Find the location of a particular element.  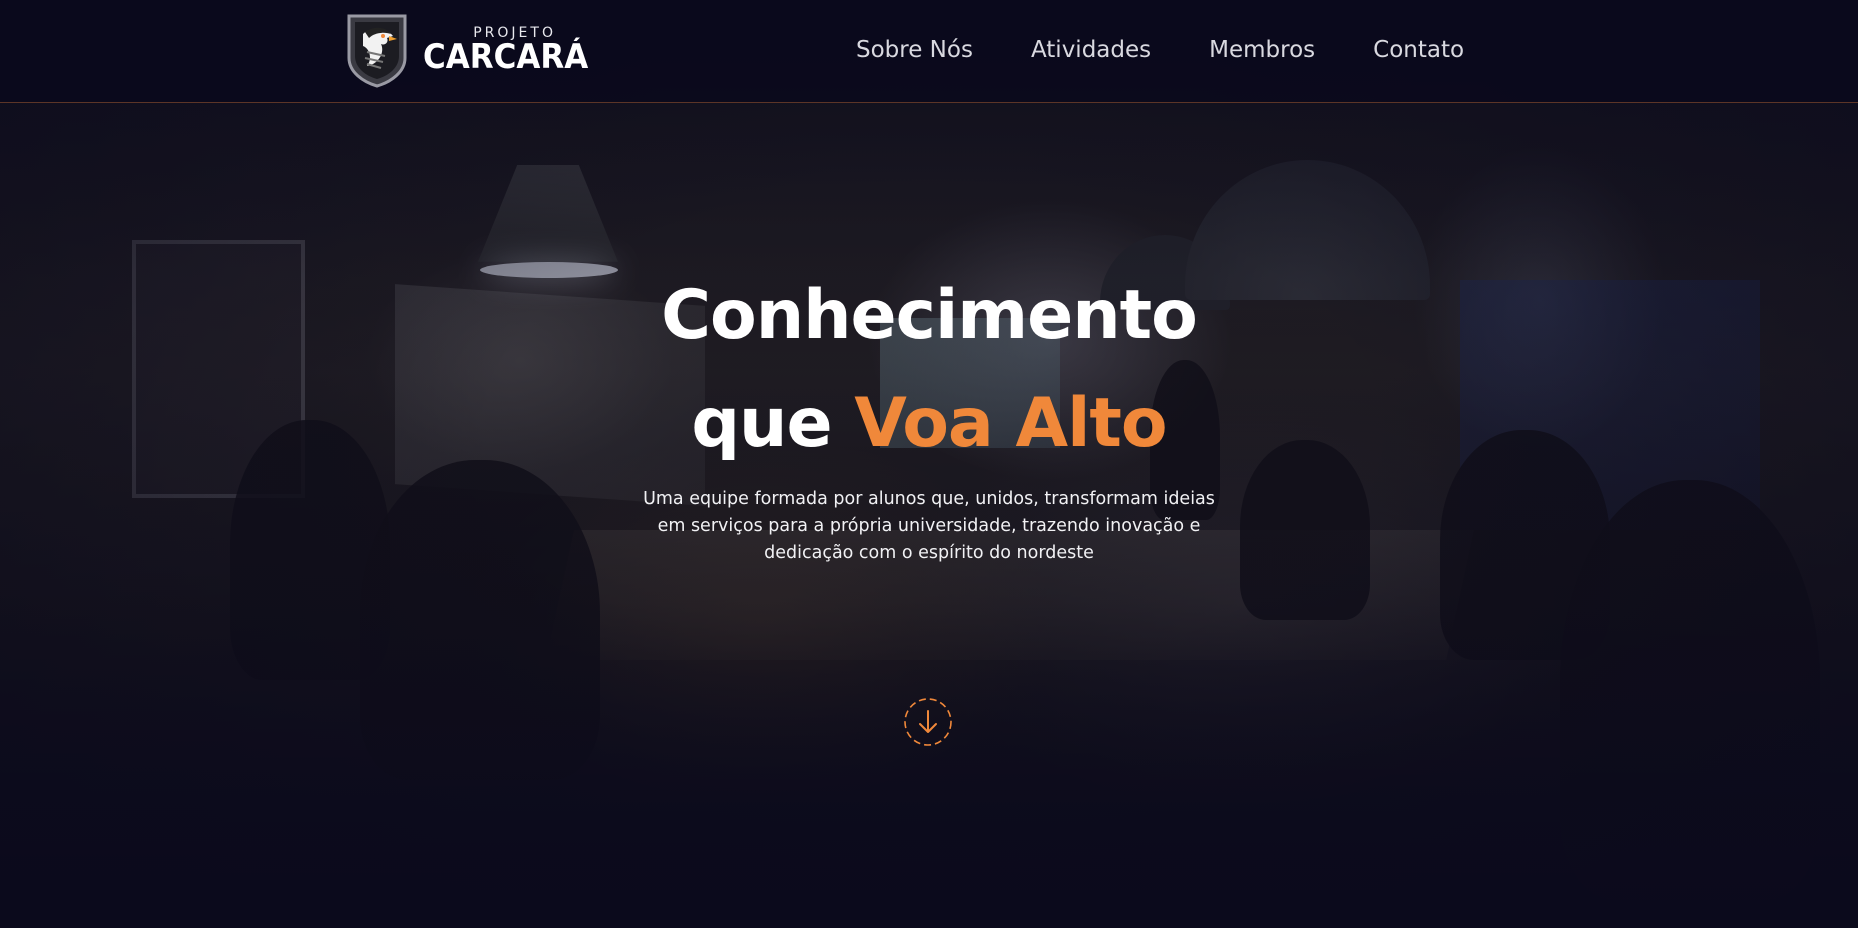

carcara-shield-icon is located at coordinates (377, 51).